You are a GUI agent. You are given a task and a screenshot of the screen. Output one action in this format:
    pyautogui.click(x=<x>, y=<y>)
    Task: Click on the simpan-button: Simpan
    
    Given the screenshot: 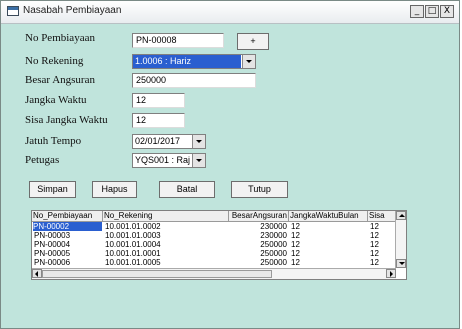 What is the action you would take?
    pyautogui.click(x=52, y=189)
    